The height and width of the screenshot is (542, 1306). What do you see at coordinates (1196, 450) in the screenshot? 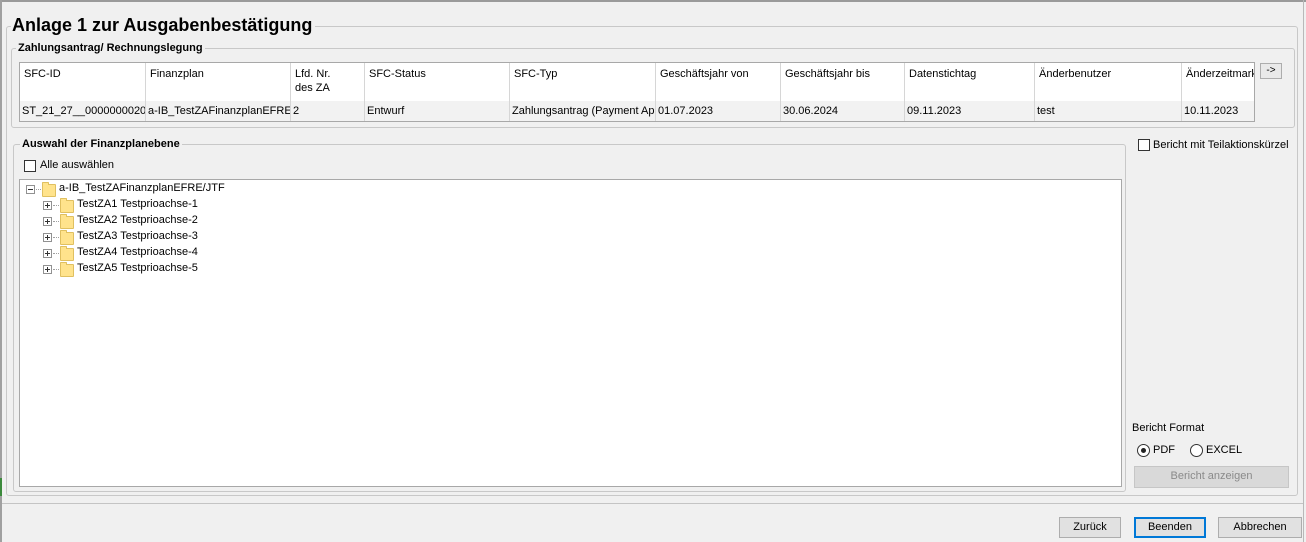
I see `format-excel-radio` at bounding box center [1196, 450].